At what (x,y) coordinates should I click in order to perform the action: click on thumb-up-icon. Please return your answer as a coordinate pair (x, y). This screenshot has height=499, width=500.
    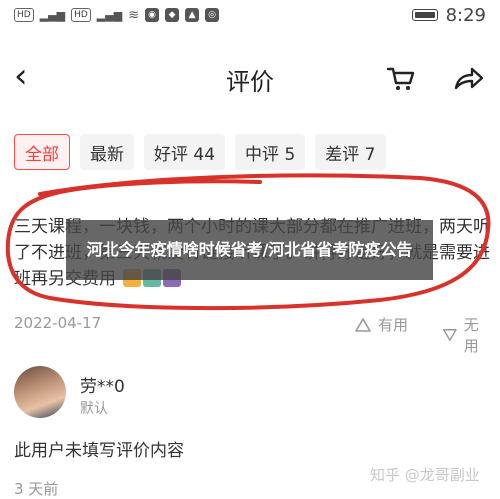
    Looking at the image, I should click on (363, 324).